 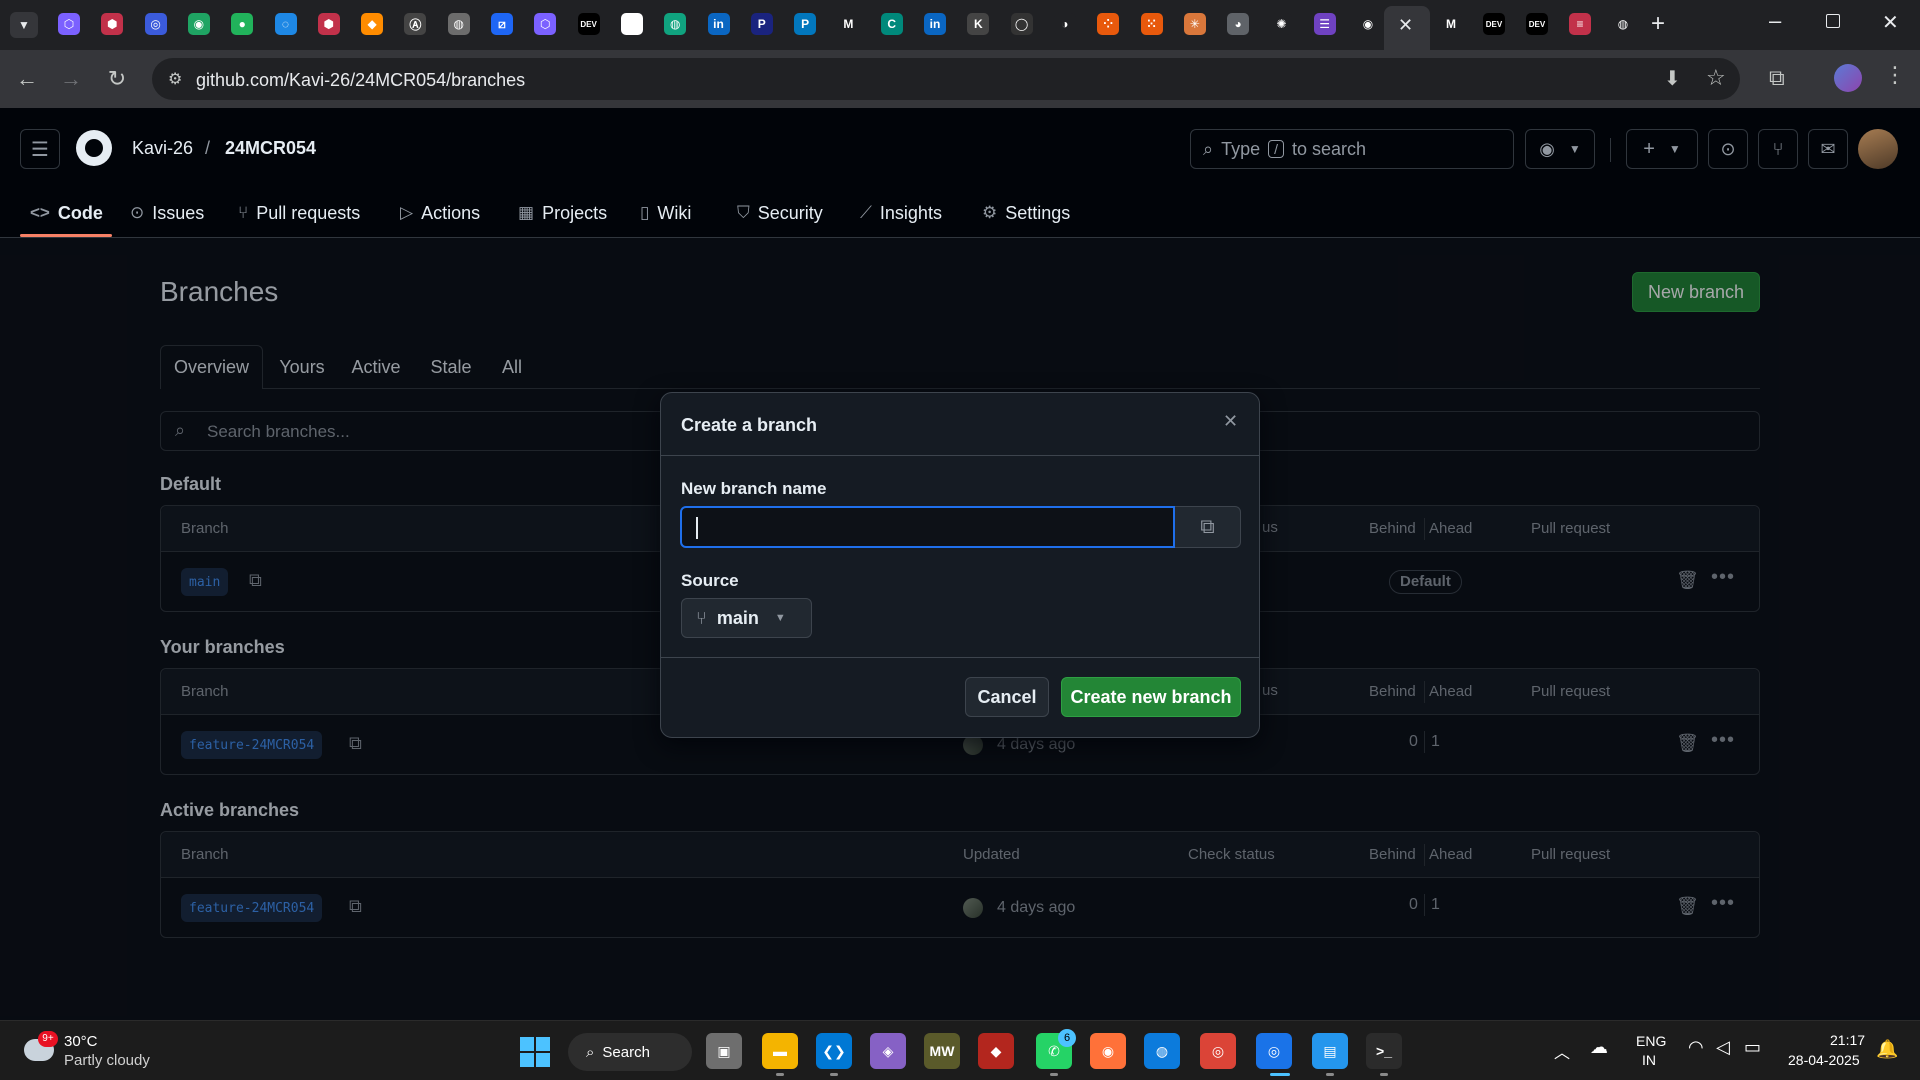 I want to click on clock-date: 28-04-2025, so click(x=1824, y=1060).